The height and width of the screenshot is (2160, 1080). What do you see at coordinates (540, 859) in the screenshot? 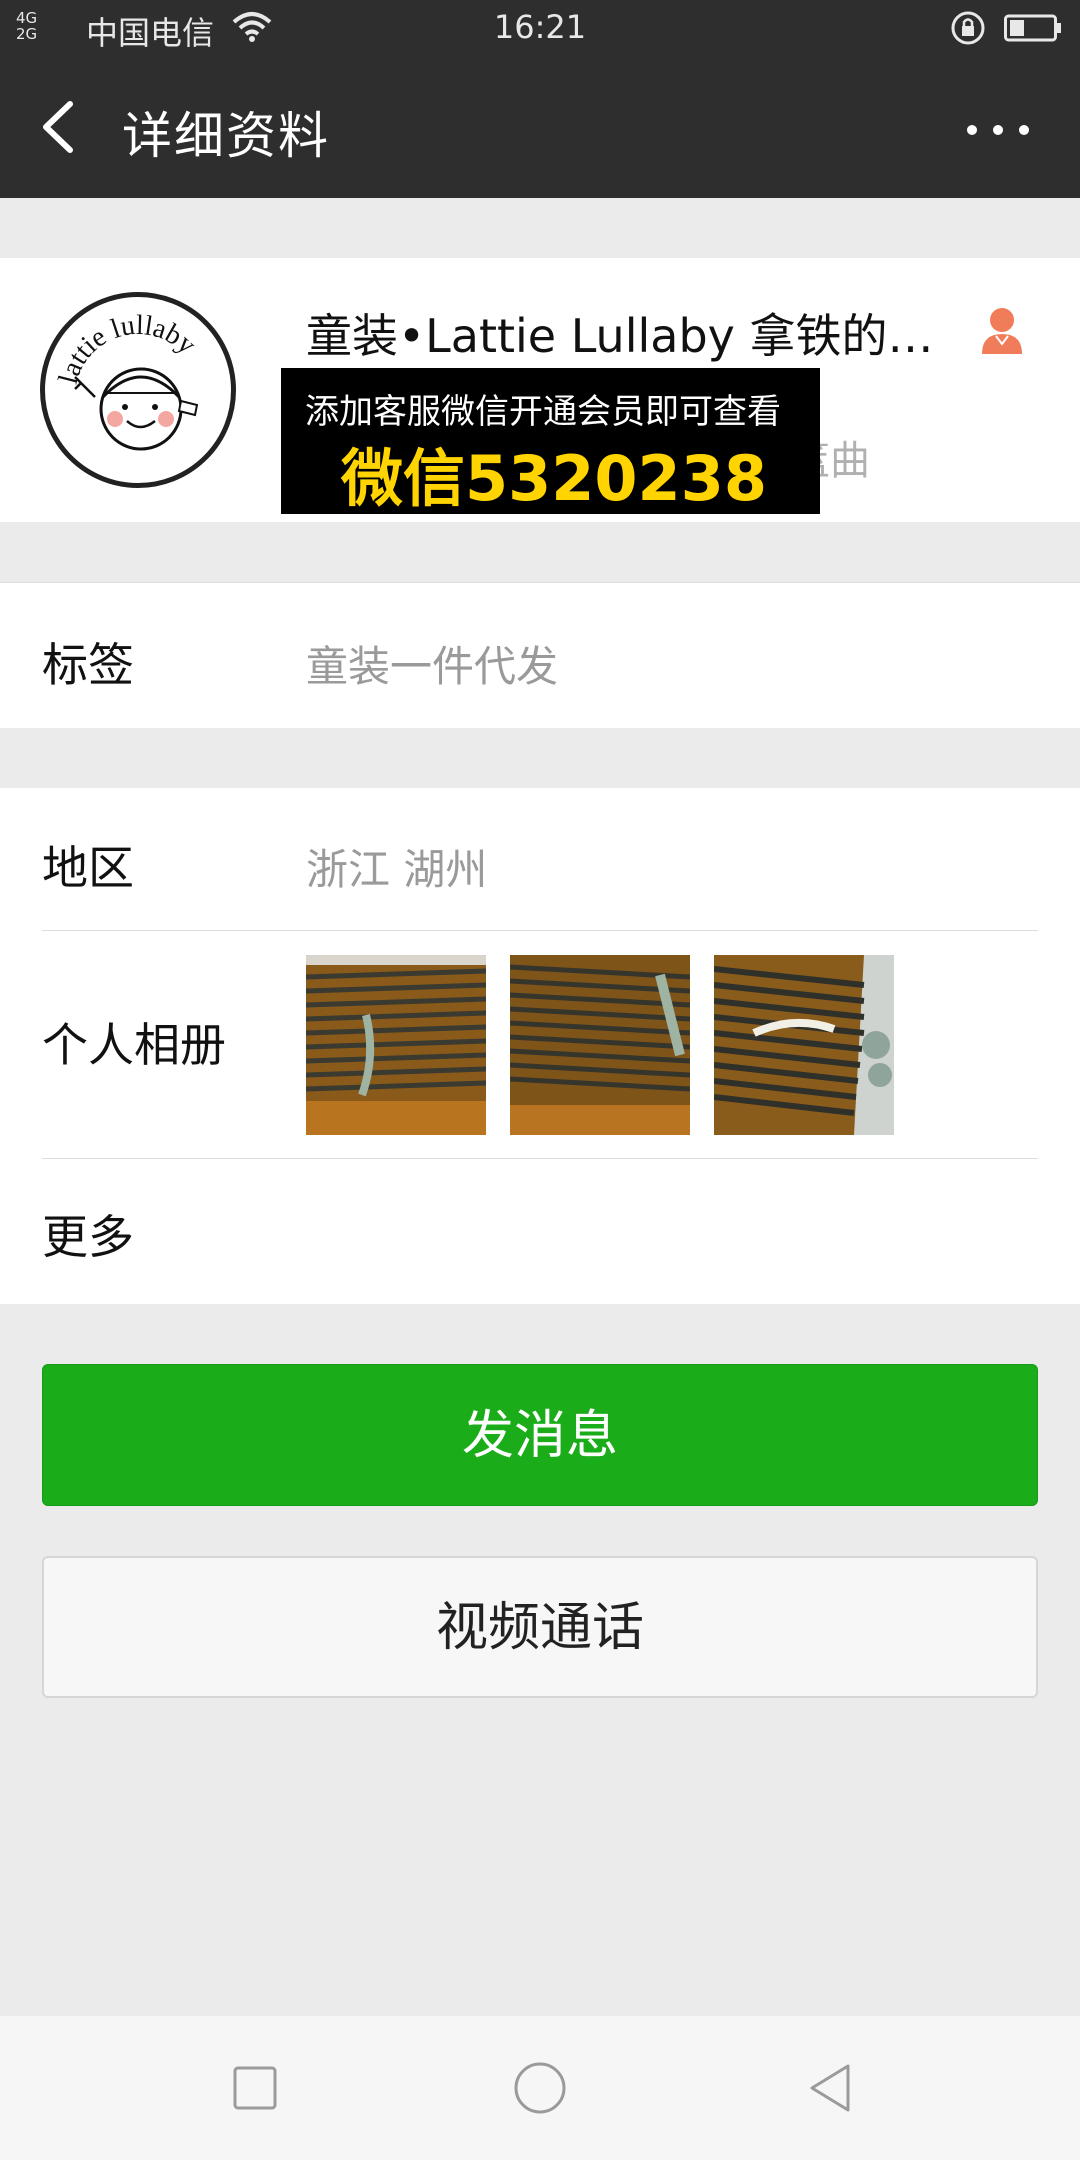
I see `region-row: 地区 浙江 湖州` at bounding box center [540, 859].